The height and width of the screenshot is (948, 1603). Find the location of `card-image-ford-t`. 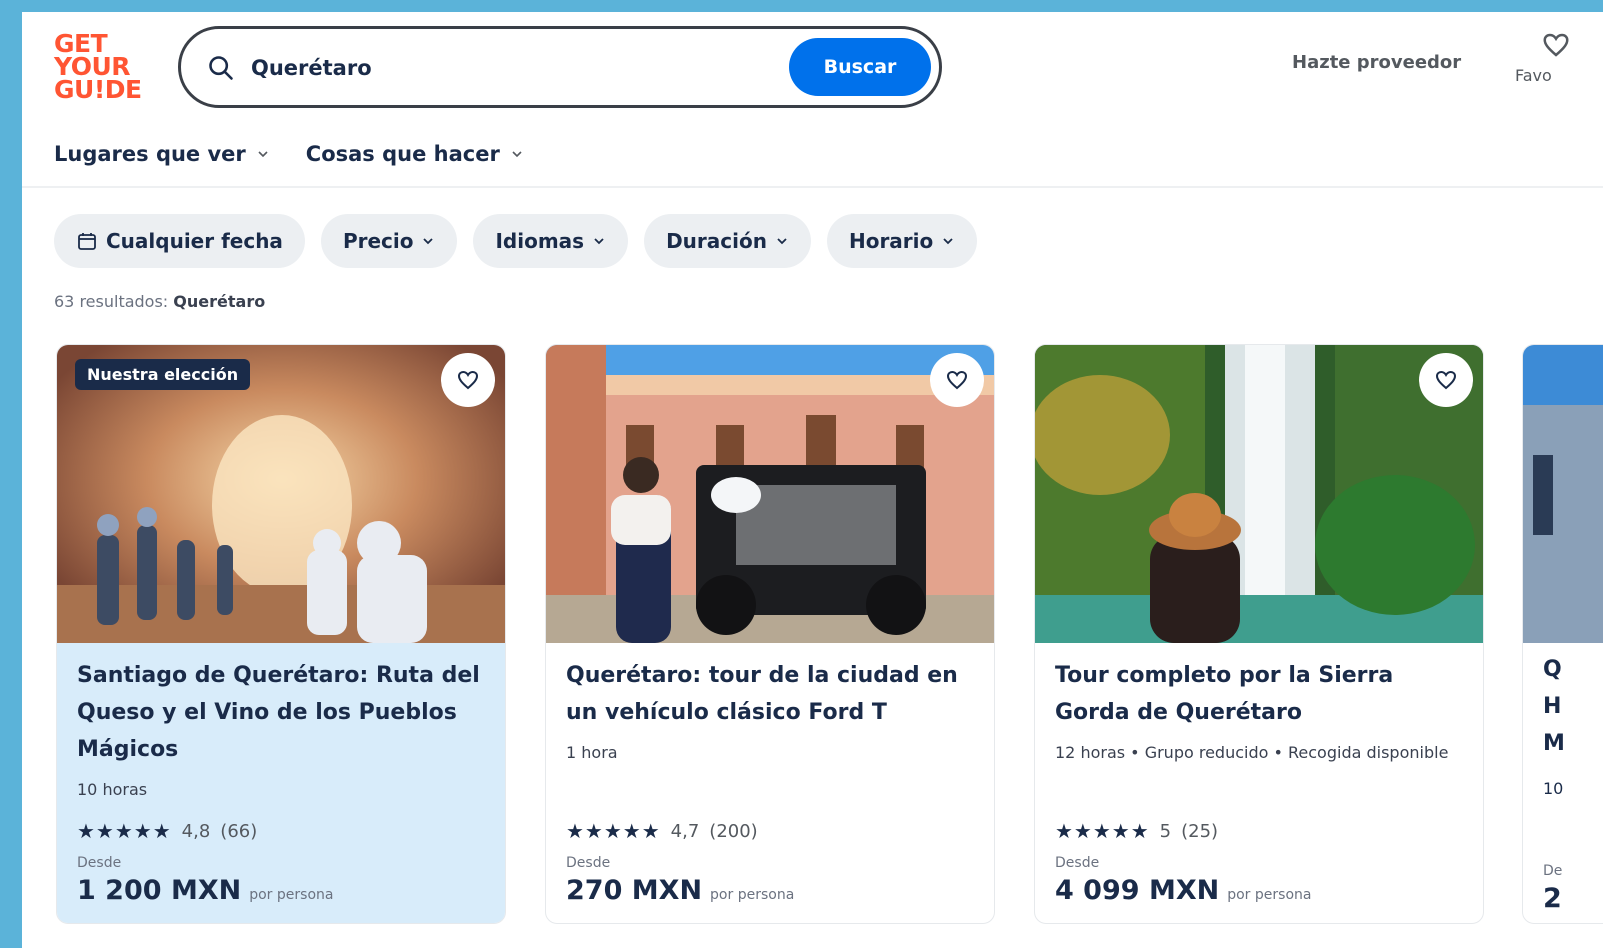

card-image-ford-t is located at coordinates (770, 494).